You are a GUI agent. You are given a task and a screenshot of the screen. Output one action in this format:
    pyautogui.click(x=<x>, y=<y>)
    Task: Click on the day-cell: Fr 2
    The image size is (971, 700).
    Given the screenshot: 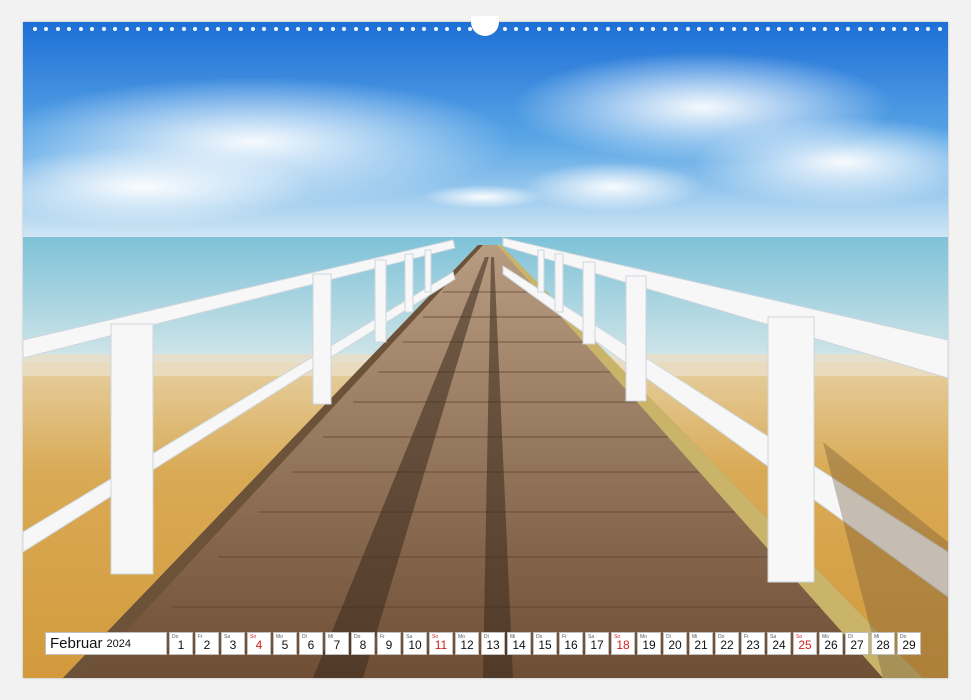 What is the action you would take?
    pyautogui.click(x=207, y=643)
    